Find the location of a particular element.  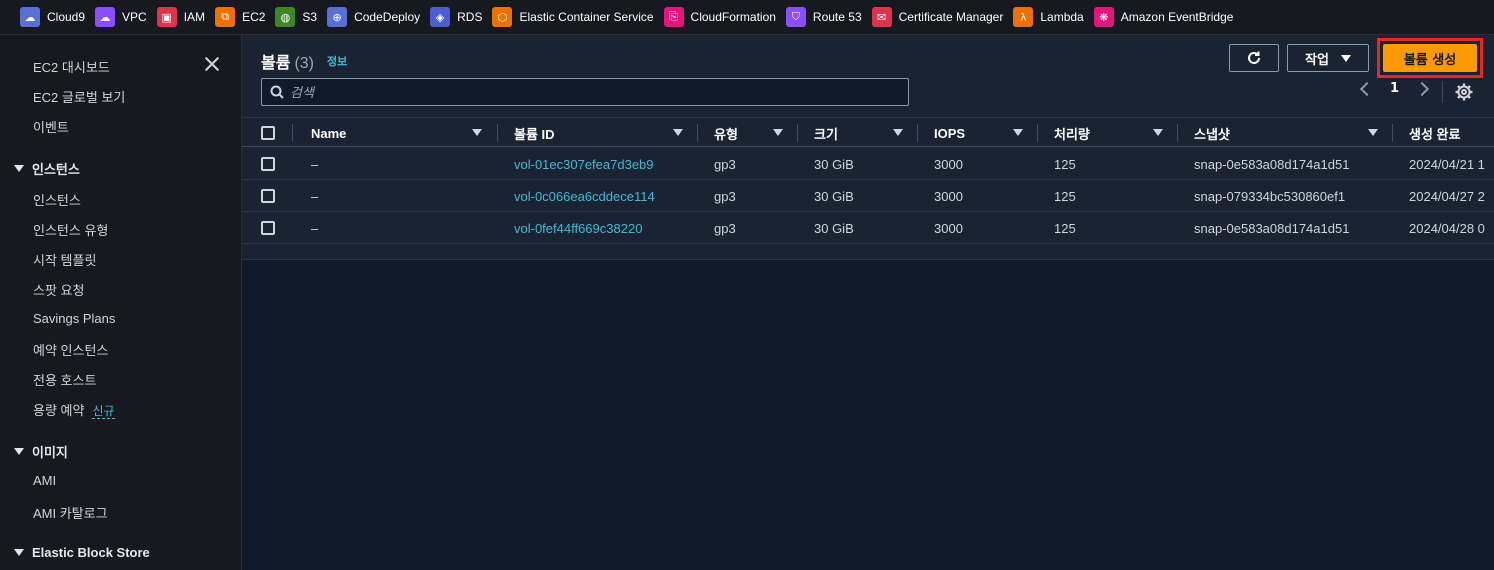

sidebar-item-instances: 인스턴스 is located at coordinates (57, 199).